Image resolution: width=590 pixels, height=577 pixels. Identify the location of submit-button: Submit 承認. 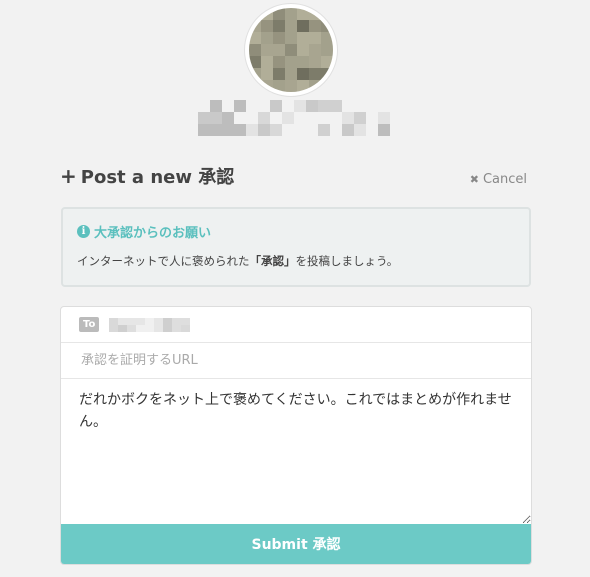
(296, 544).